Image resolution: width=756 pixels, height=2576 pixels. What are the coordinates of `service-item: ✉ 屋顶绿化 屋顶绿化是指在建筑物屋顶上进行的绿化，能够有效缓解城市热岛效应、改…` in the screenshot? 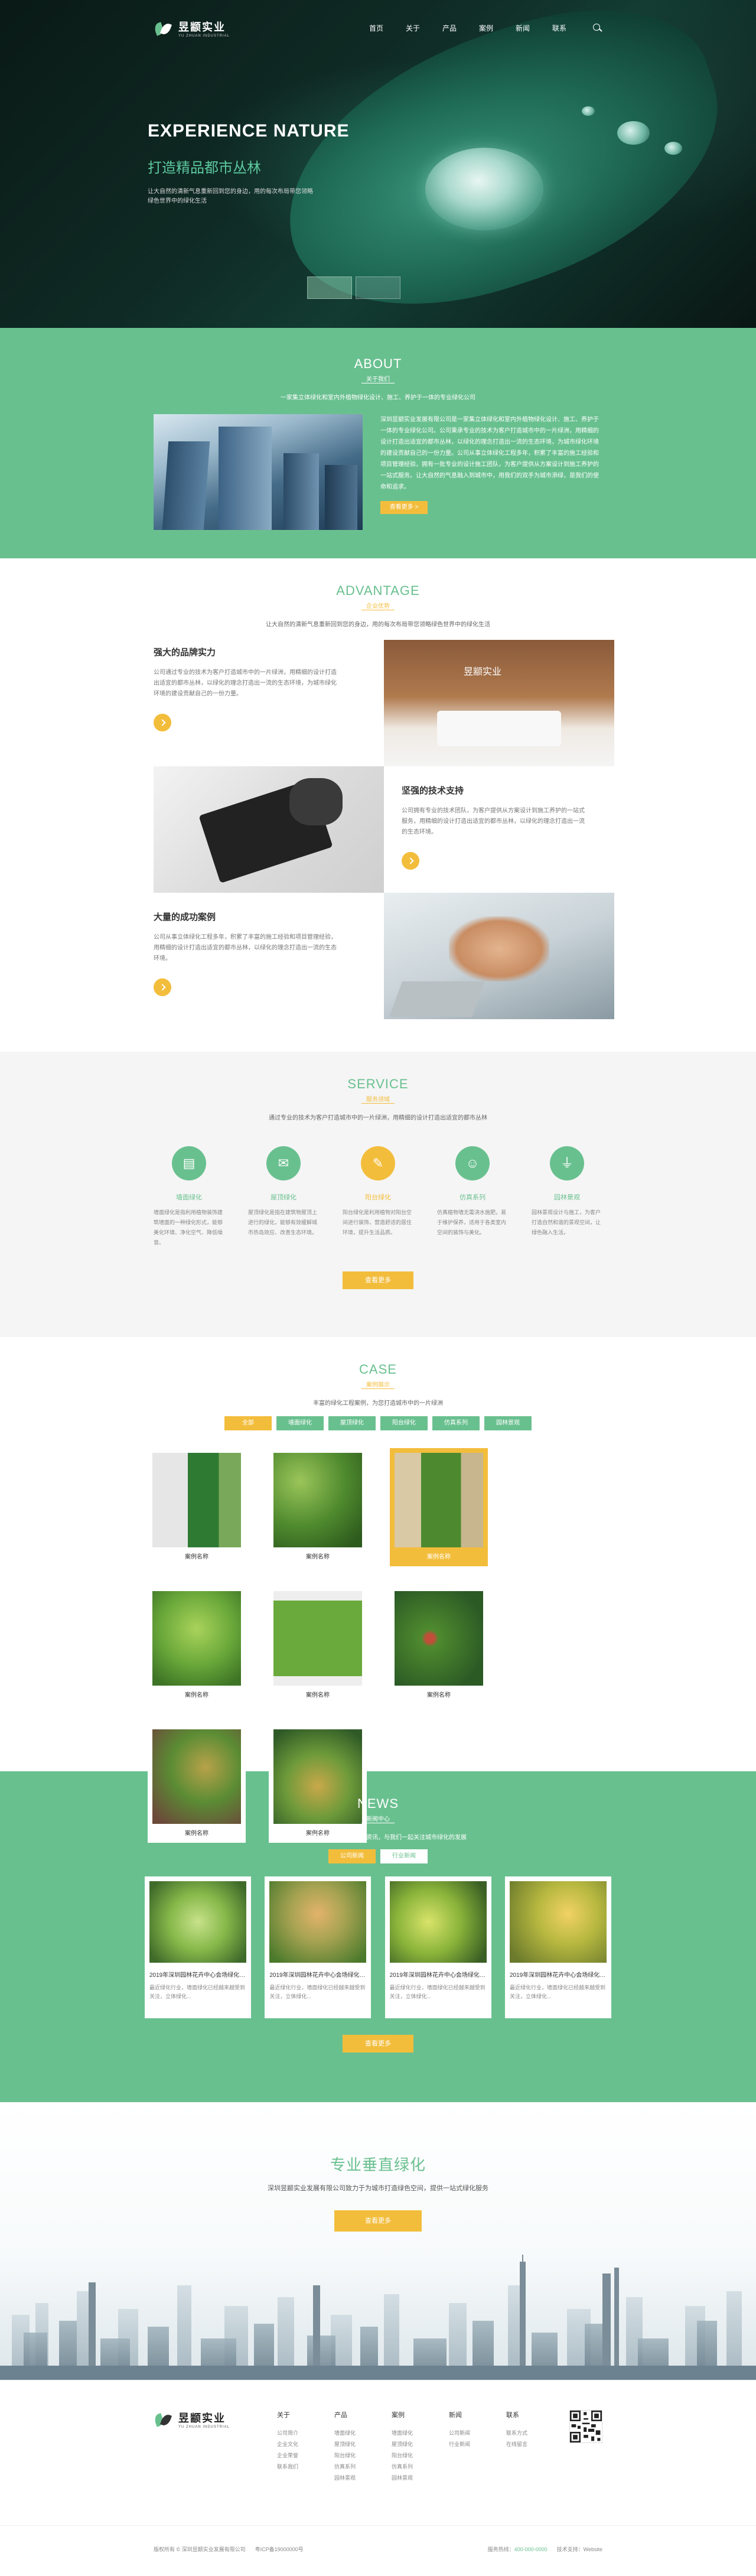 It's located at (283, 1197).